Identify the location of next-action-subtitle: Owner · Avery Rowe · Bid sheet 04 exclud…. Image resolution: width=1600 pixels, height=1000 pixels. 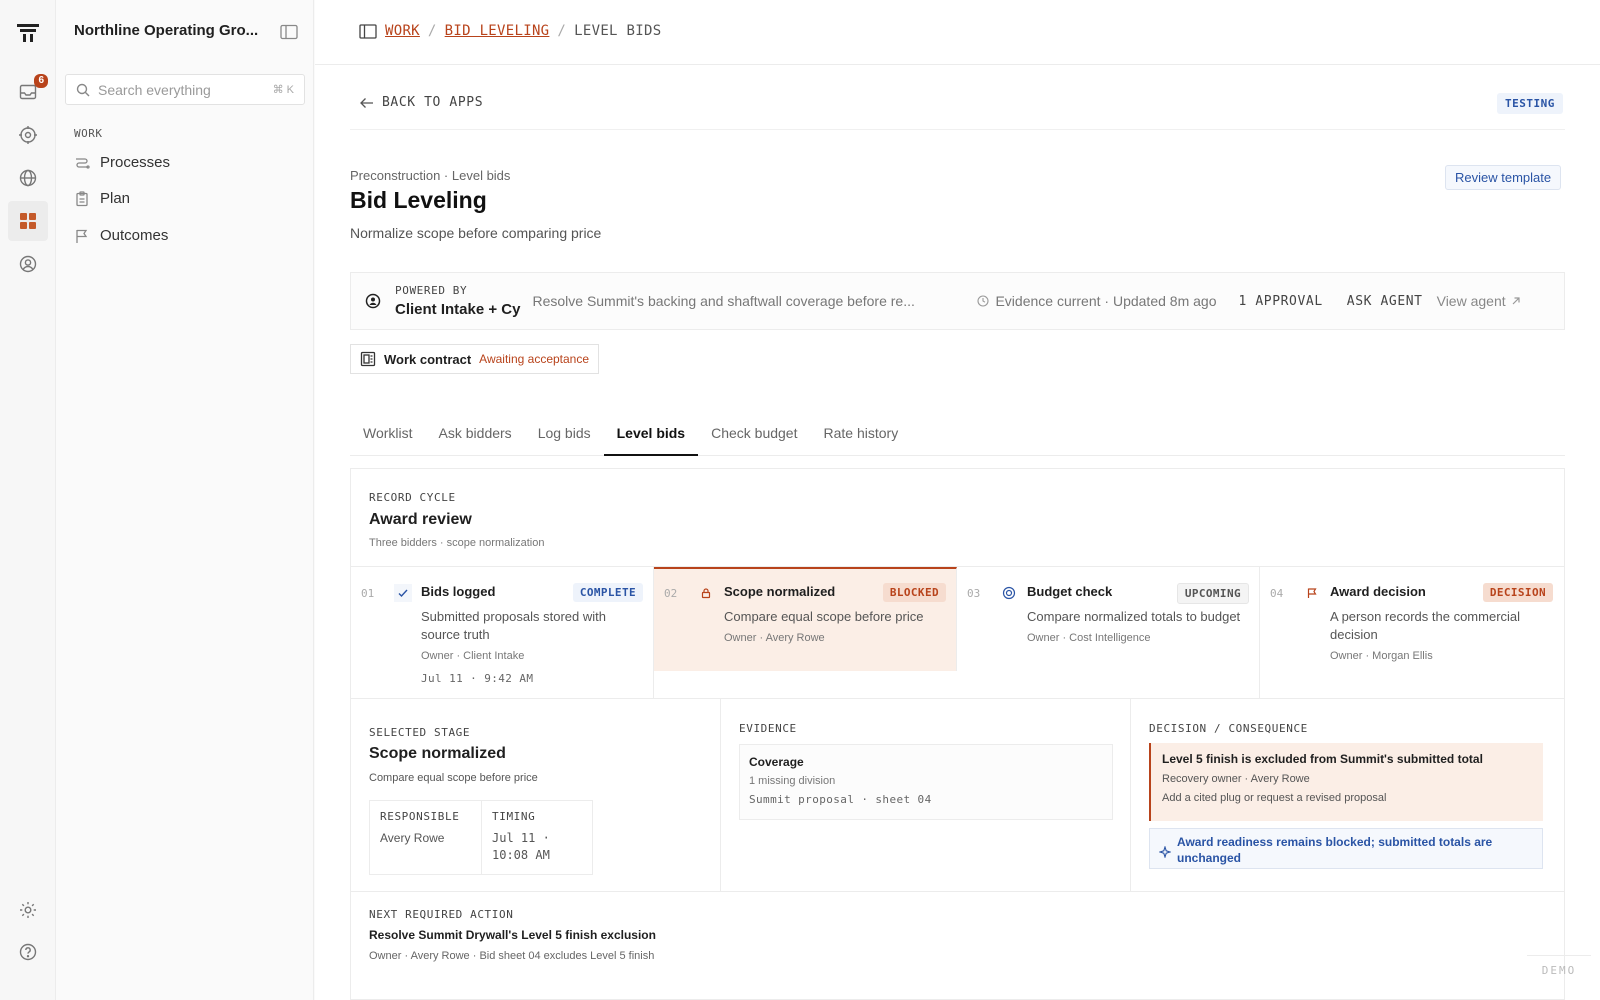
(512, 956).